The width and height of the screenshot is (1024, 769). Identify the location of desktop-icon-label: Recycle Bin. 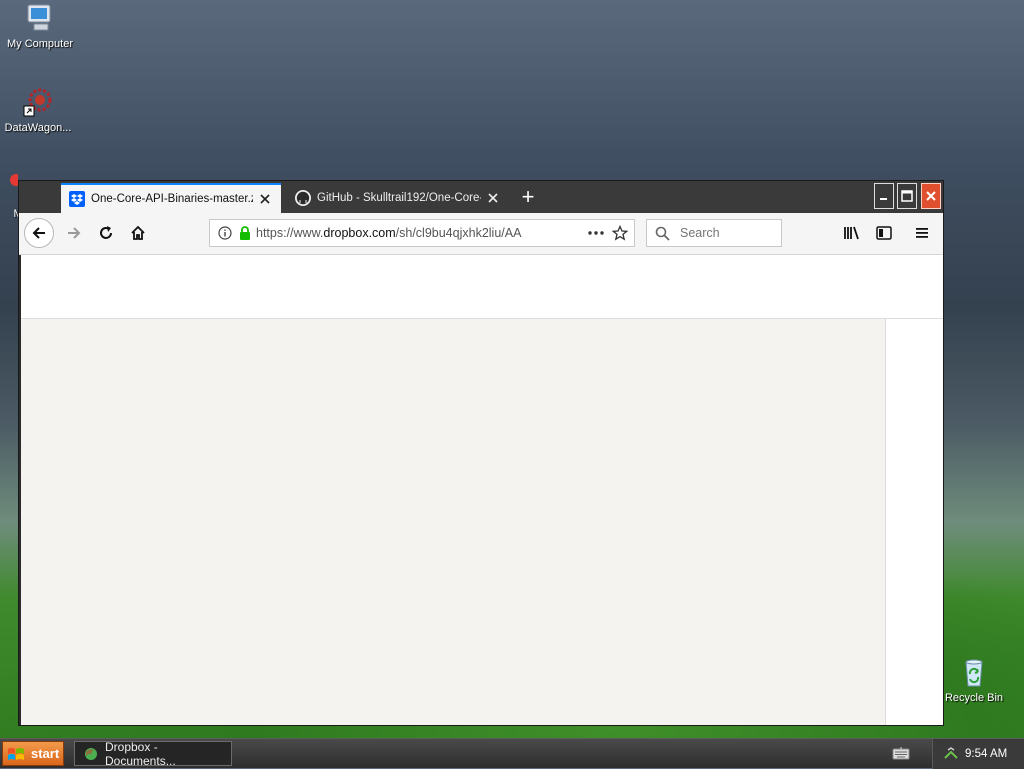
(974, 698).